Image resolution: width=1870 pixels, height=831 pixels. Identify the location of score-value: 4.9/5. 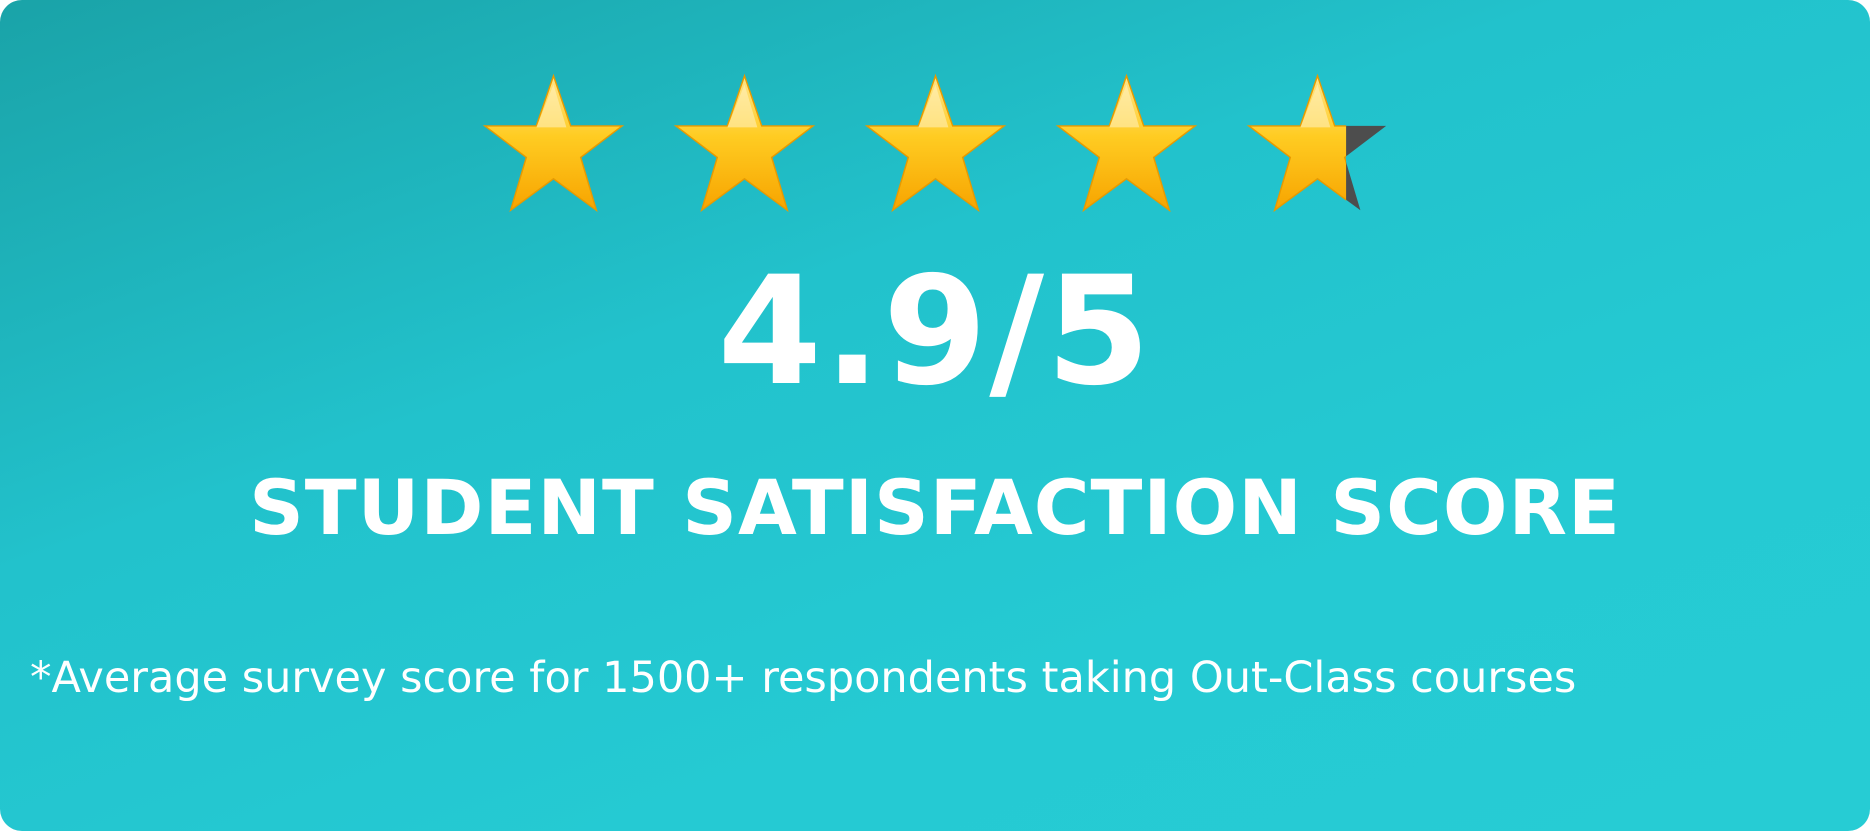
(935, 332).